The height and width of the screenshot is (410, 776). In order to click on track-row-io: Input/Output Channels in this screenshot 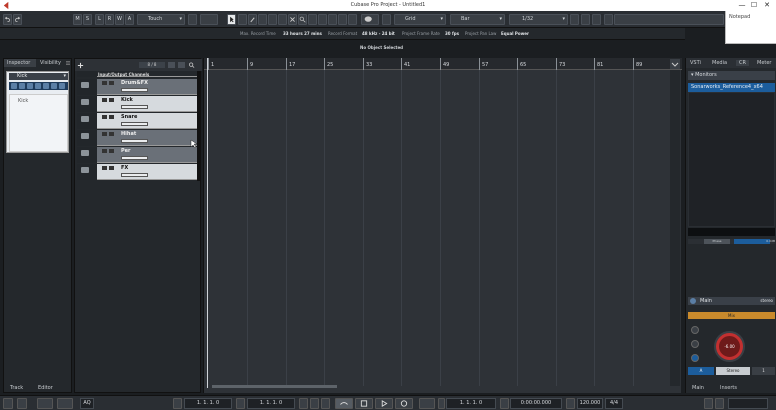, I will do `click(137, 74)`.